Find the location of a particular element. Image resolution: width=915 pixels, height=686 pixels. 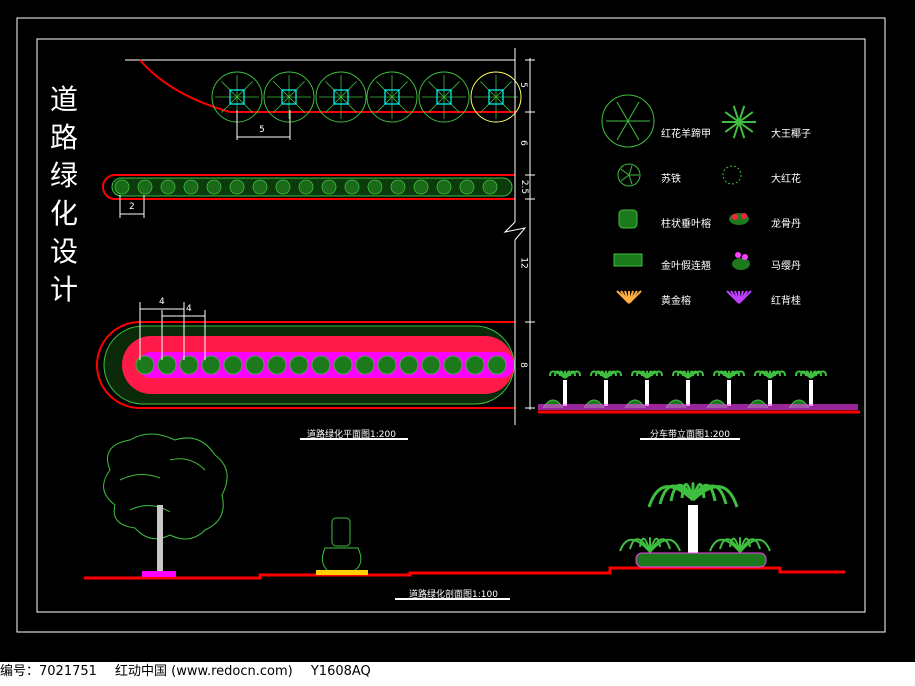

section-shrub is located at coordinates (341, 545).